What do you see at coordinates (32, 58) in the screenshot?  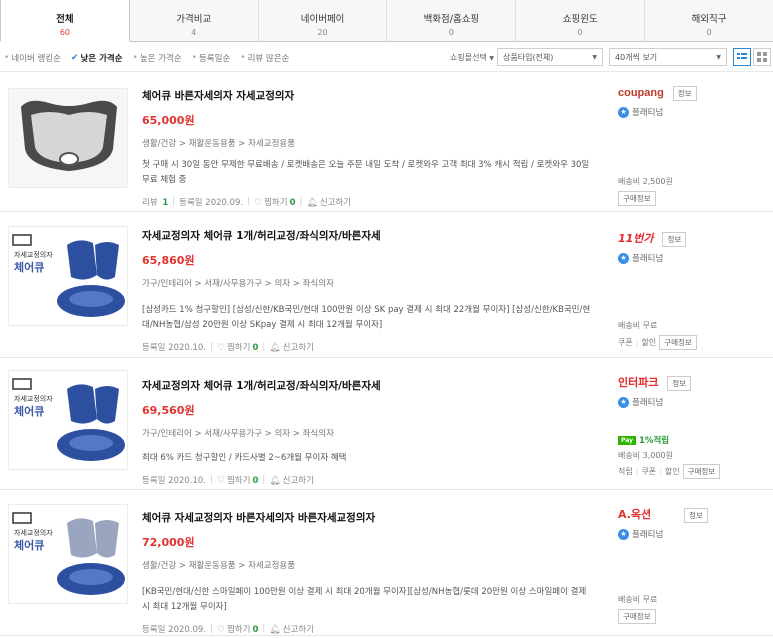 I see `sort-ranking: • 네이버 랭킹순` at bounding box center [32, 58].